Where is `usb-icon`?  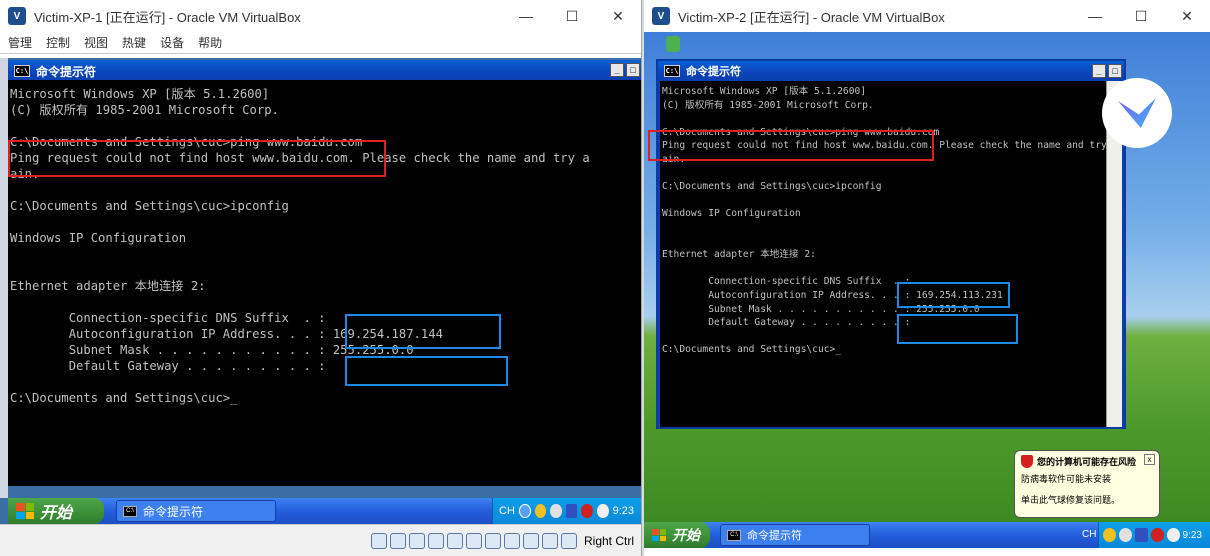
usb-icon is located at coordinates (454, 540).